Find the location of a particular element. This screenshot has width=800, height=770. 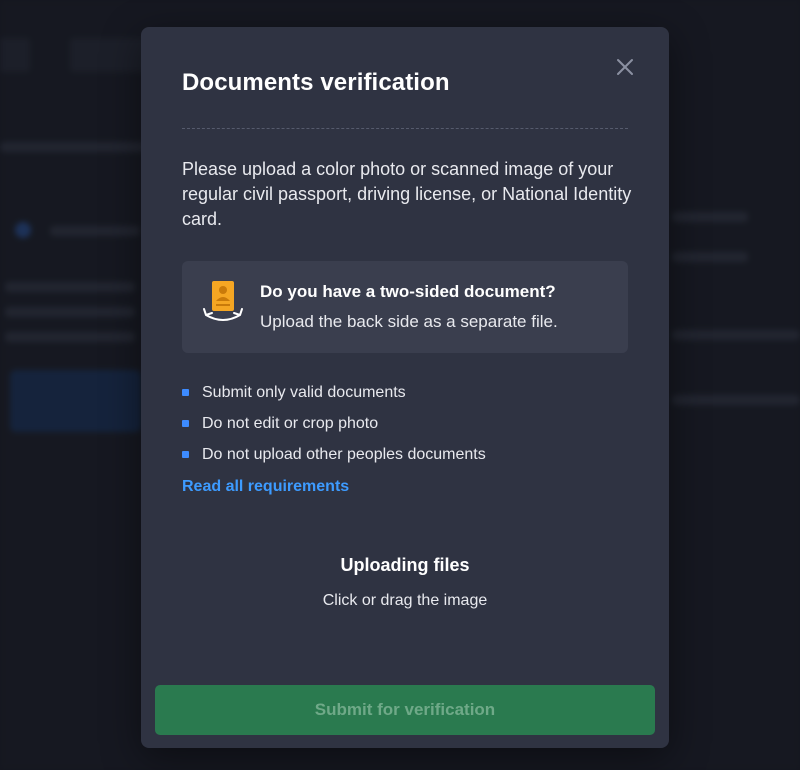

submit-for-verification-button: Submit for verification is located at coordinates (405, 710).